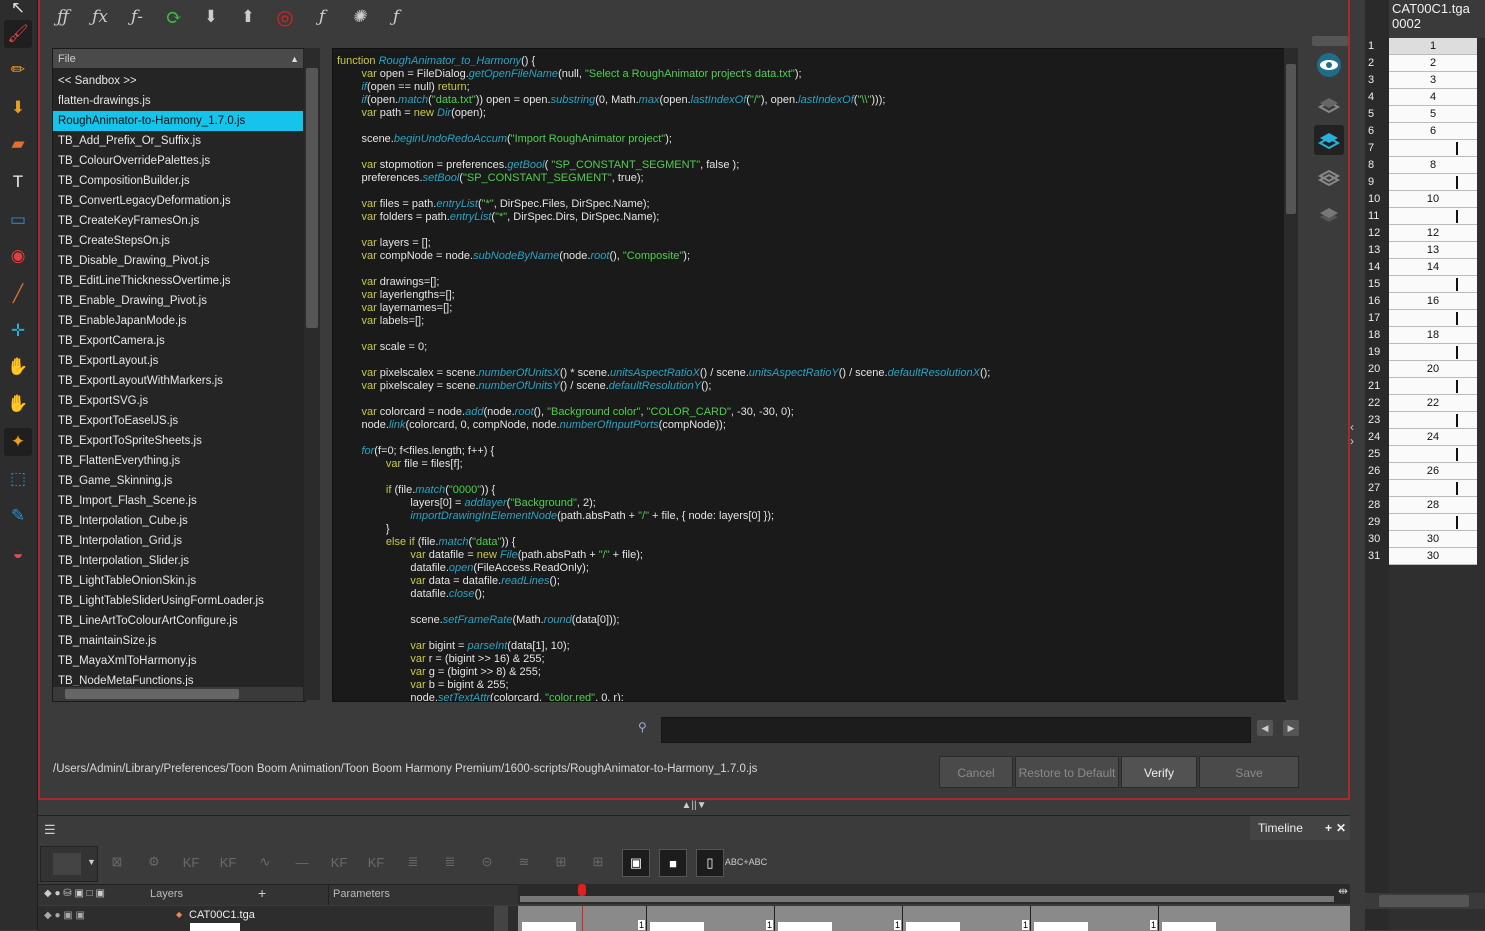  Describe the element at coordinates (1425, 539) in the screenshot. I see `xsheet-row: 30 30` at that location.